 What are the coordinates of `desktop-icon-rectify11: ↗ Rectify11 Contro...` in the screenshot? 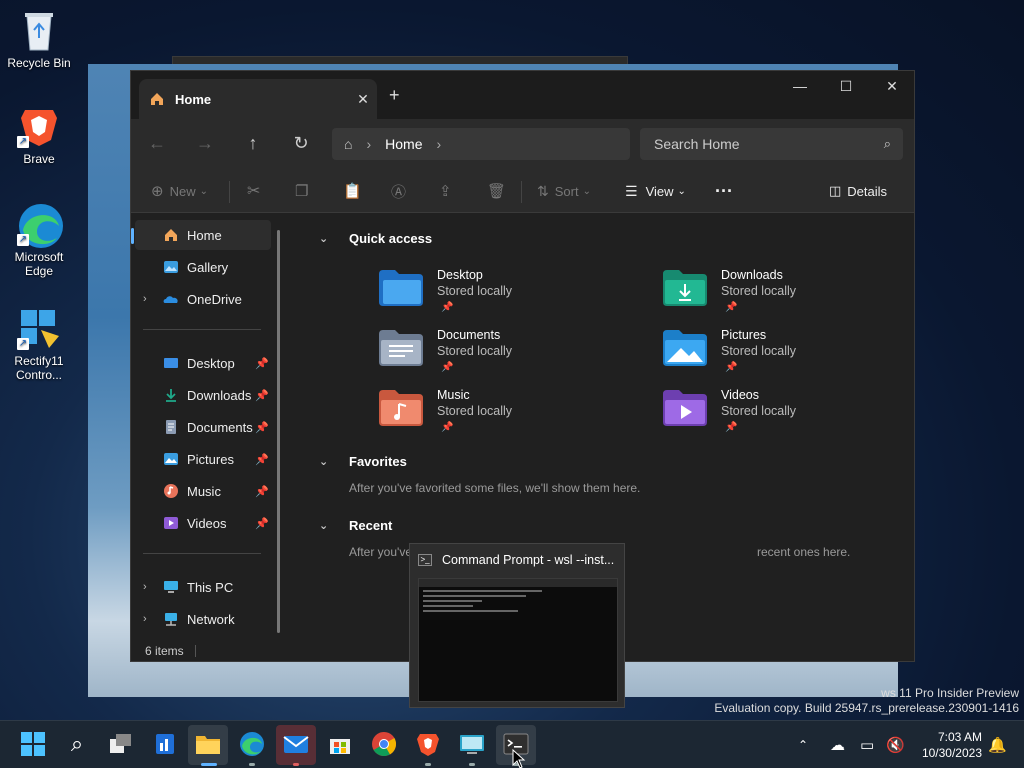 It's located at (39, 344).